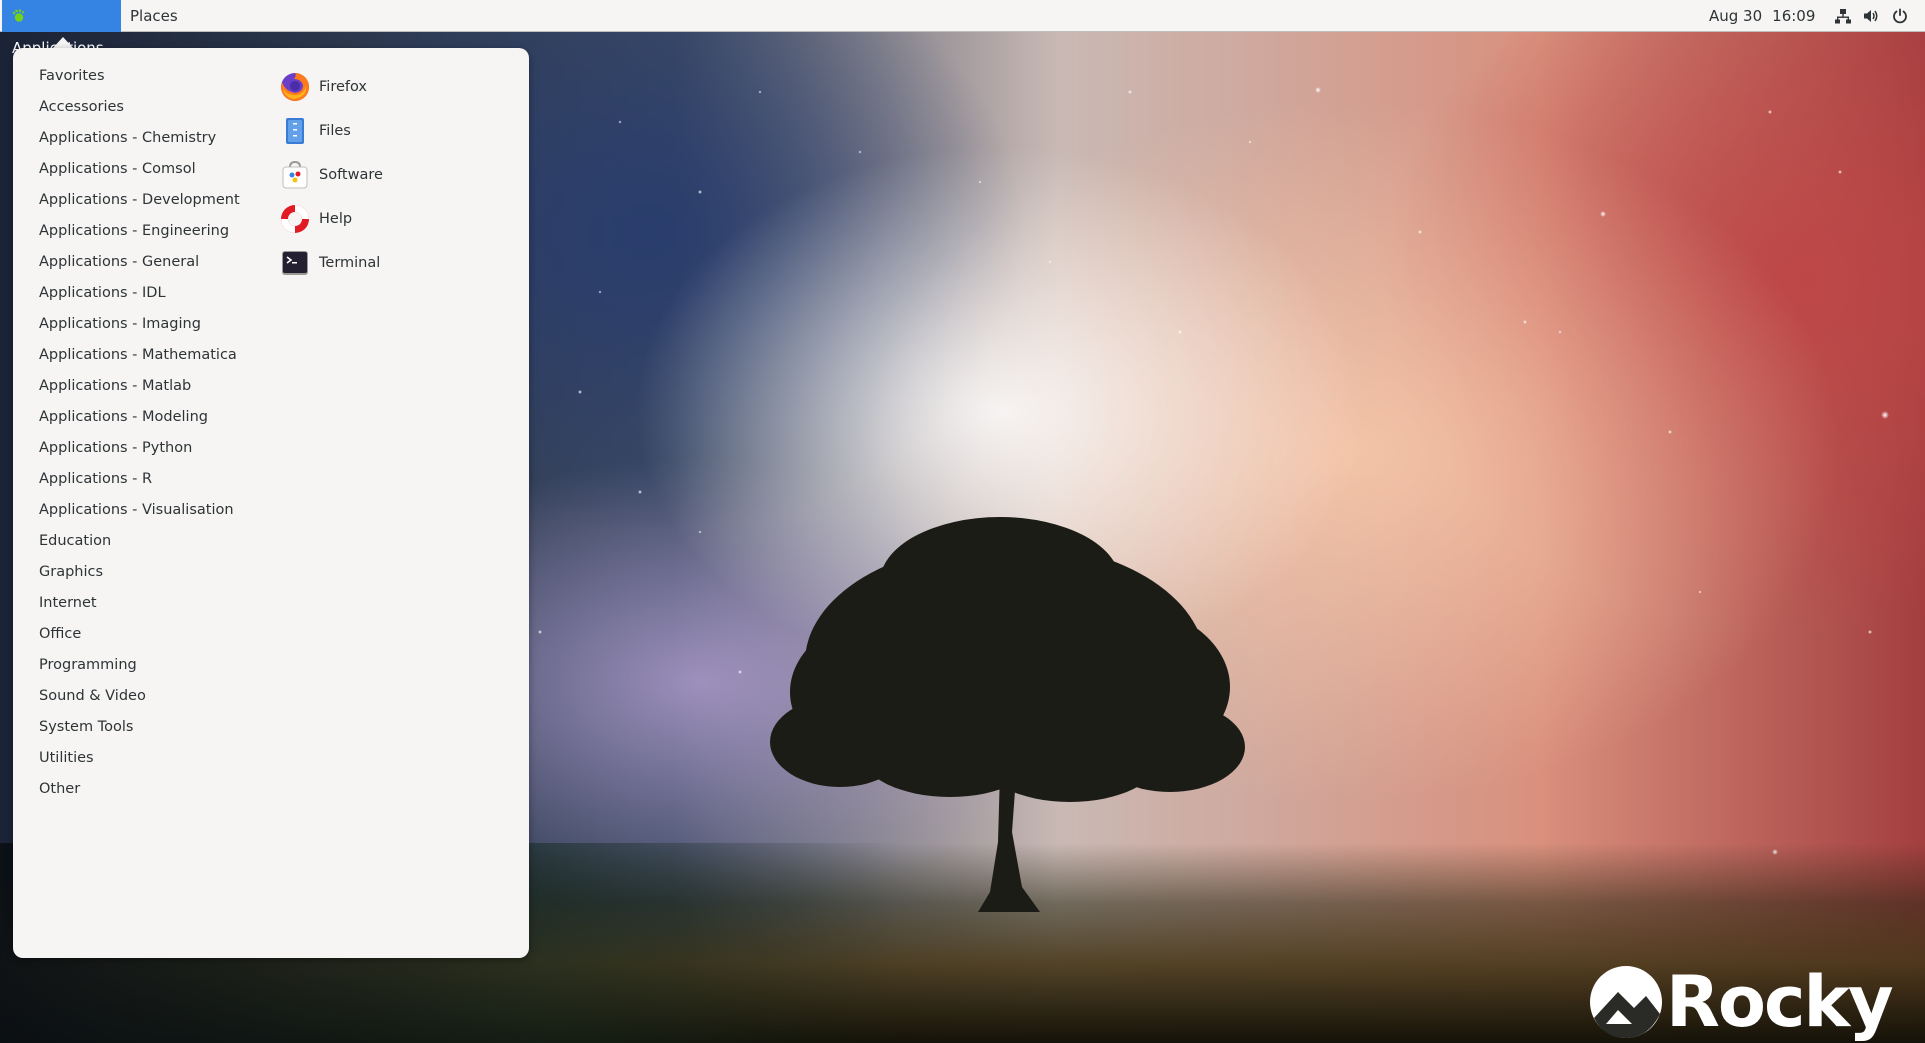  What do you see at coordinates (1780, 1002) in the screenshot?
I see `rocky-logo-text: Rocky` at bounding box center [1780, 1002].